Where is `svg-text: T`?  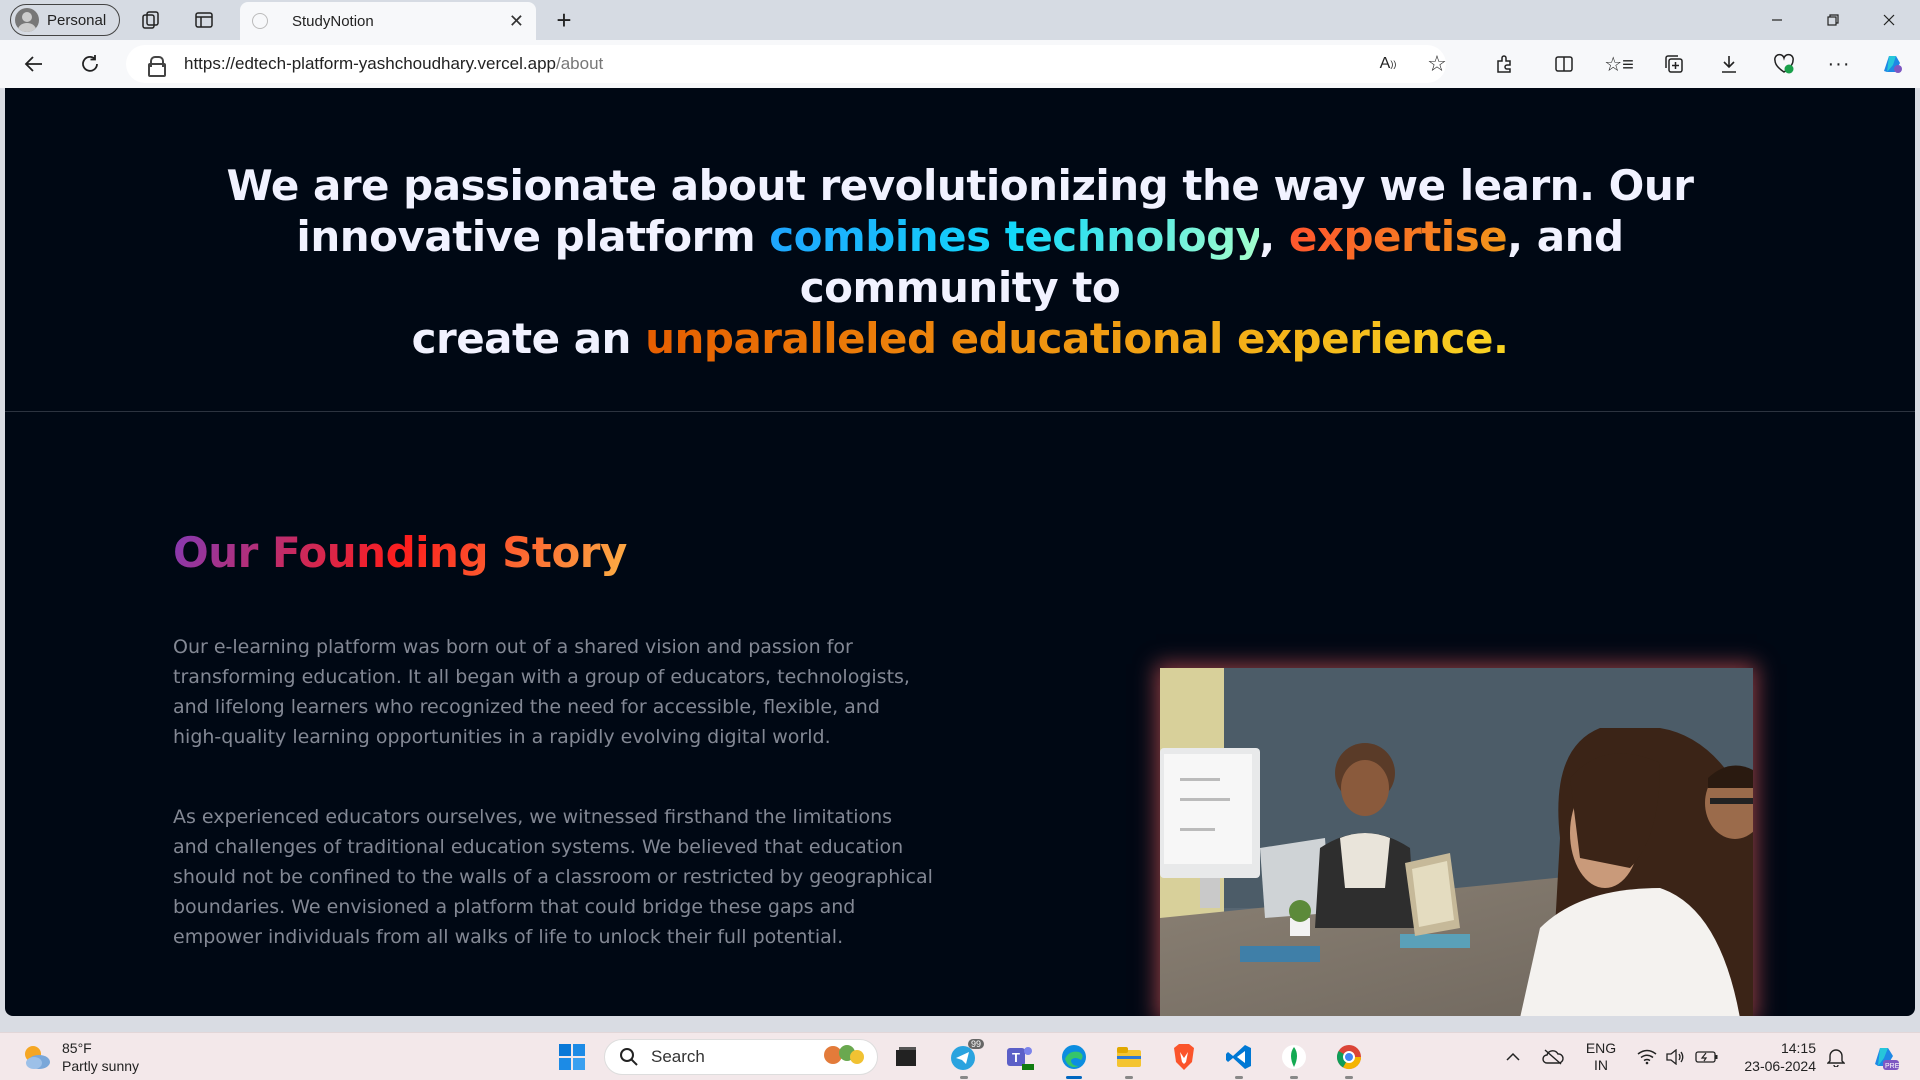
svg-text: T is located at coordinates (1016, 1057).